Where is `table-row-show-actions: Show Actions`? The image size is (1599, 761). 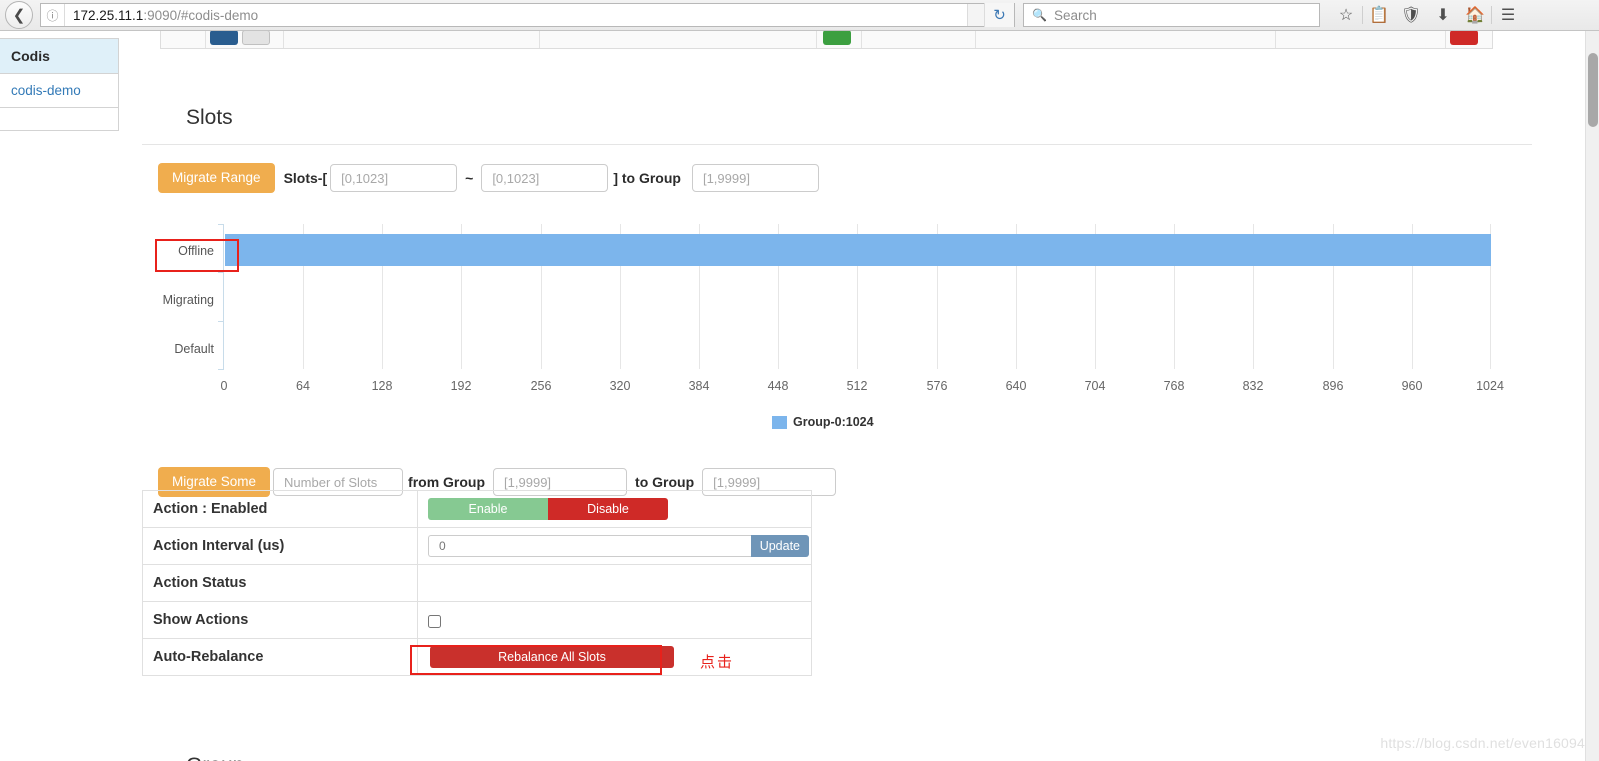
table-row-show-actions: Show Actions is located at coordinates (477, 620).